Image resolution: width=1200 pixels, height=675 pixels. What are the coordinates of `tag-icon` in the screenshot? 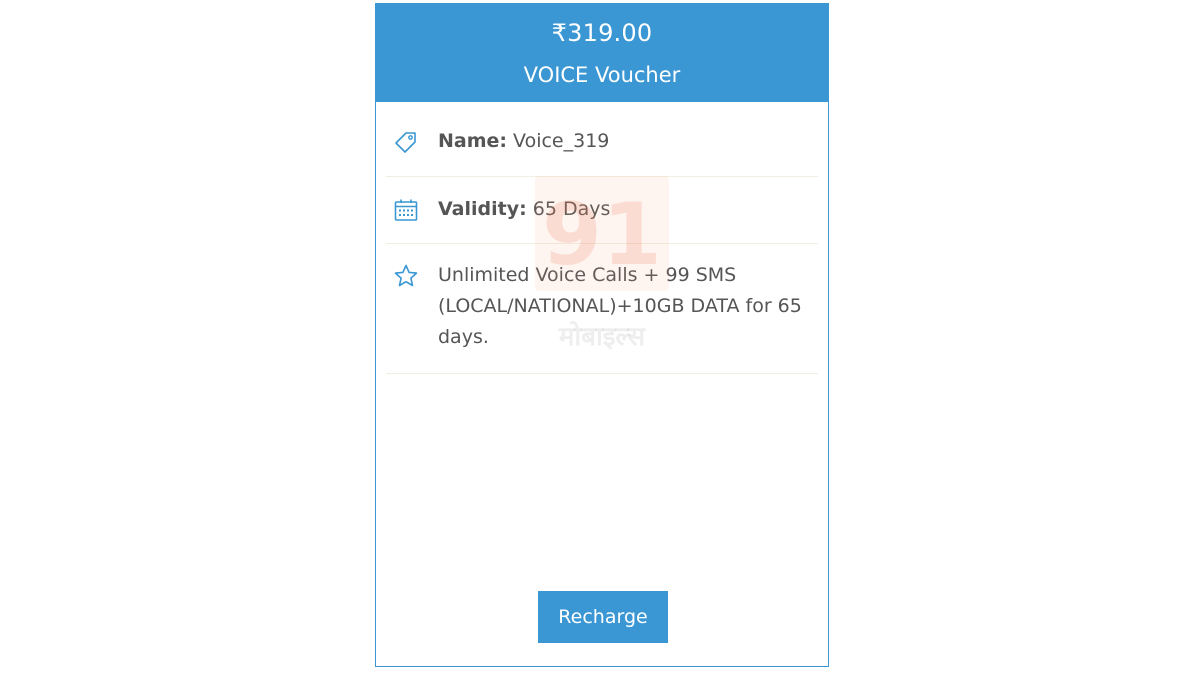 It's located at (406, 141).